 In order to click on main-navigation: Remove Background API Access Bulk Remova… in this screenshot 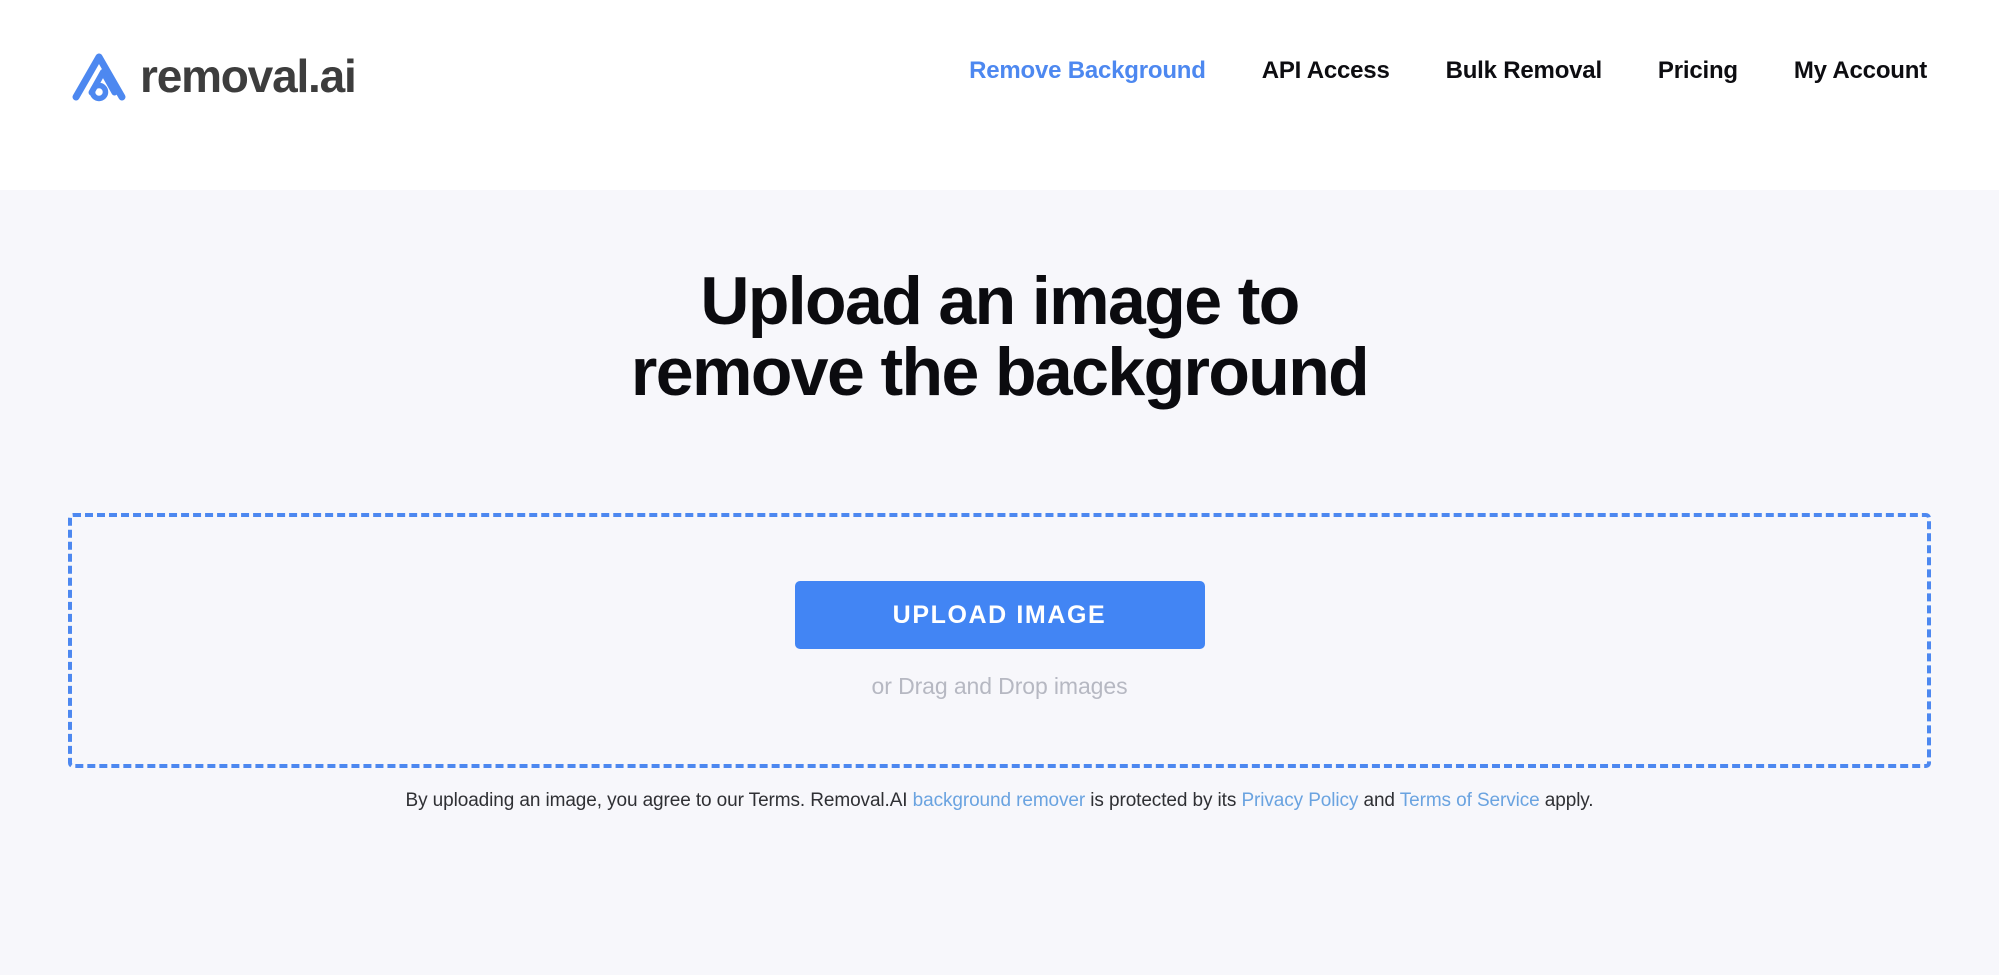, I will do `click(1448, 71)`.